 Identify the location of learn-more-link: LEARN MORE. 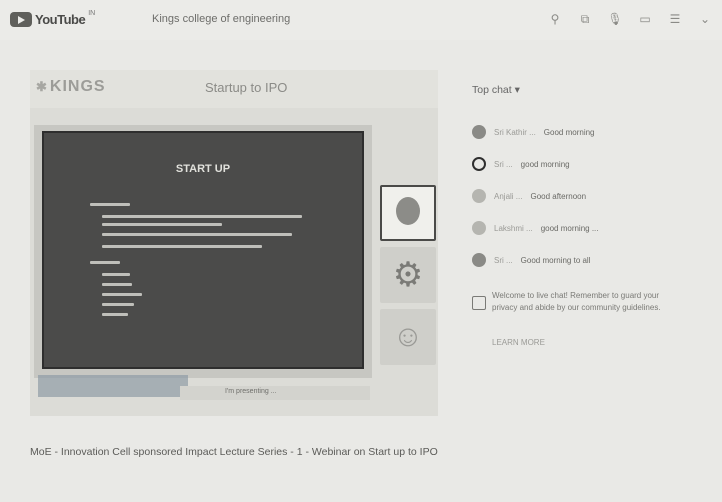
(518, 342).